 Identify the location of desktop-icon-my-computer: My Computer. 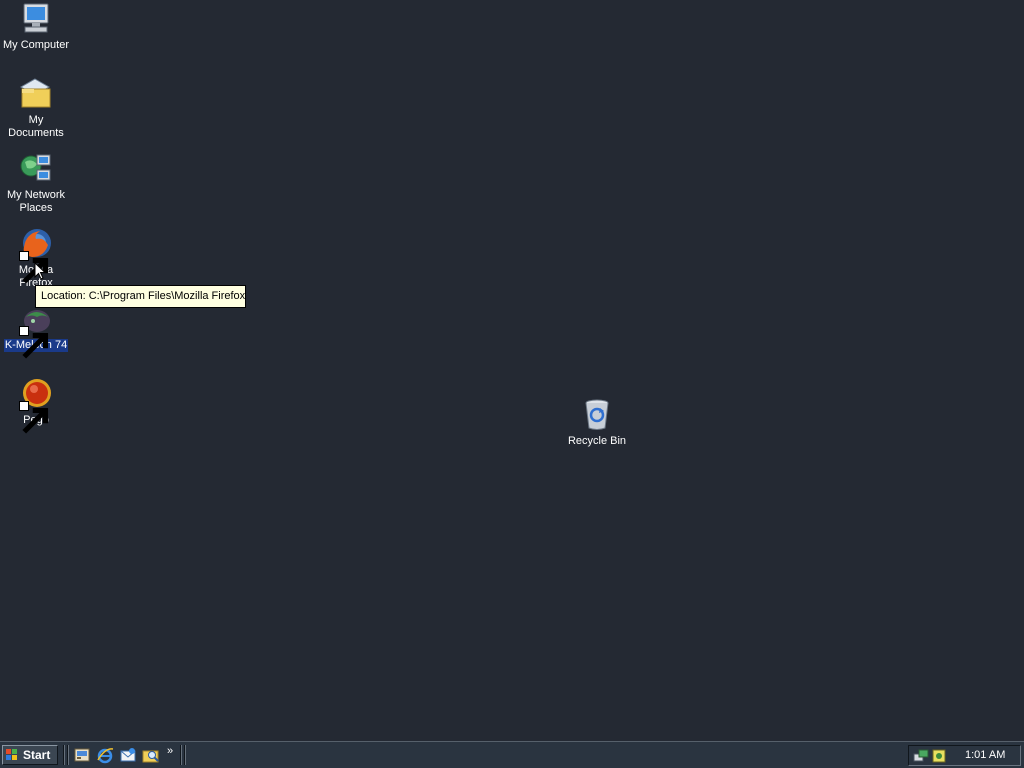
(36, 27).